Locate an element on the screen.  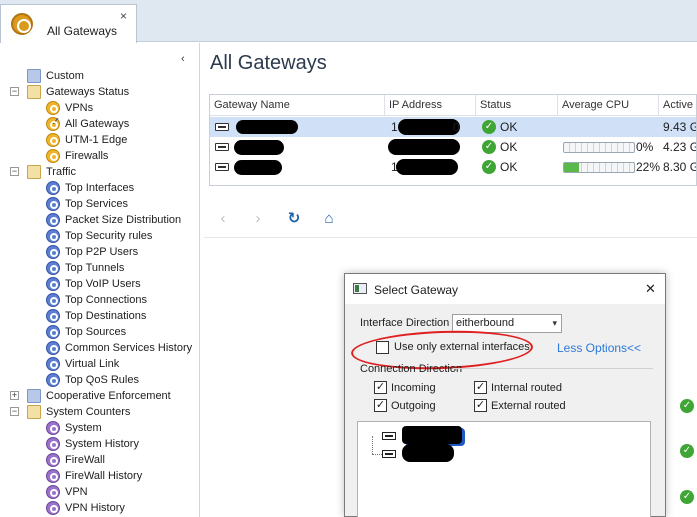
section-divider is located at coordinates (553, 368).